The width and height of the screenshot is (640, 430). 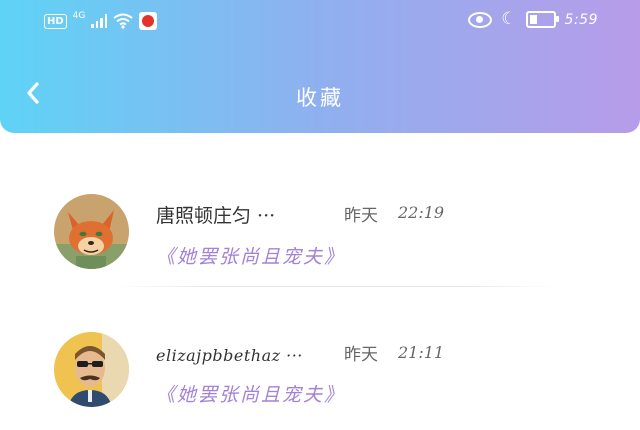 What do you see at coordinates (421, 352) in the screenshot?
I see `favorite-time: 21:11` at bounding box center [421, 352].